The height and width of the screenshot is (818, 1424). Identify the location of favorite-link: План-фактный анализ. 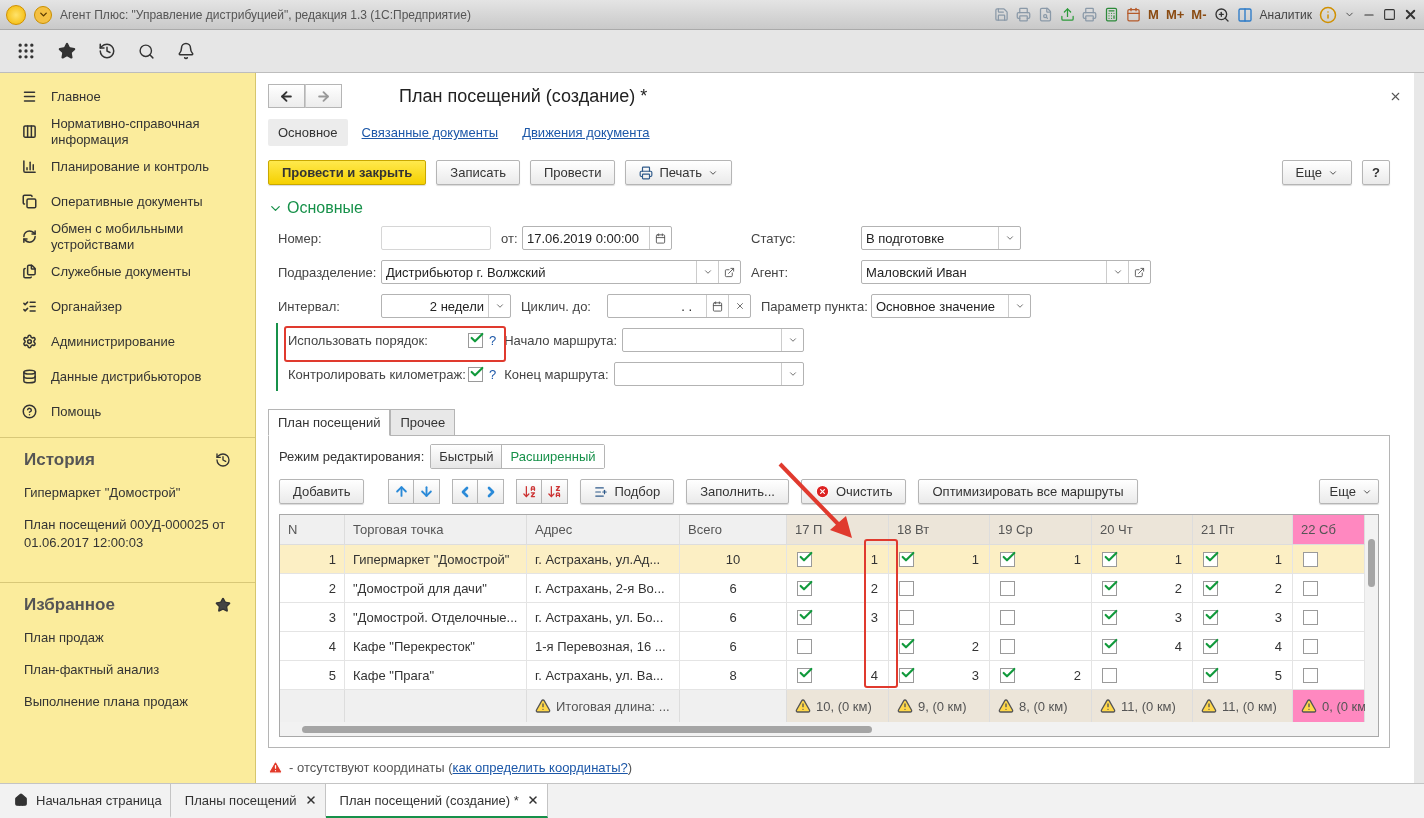
(127, 670).